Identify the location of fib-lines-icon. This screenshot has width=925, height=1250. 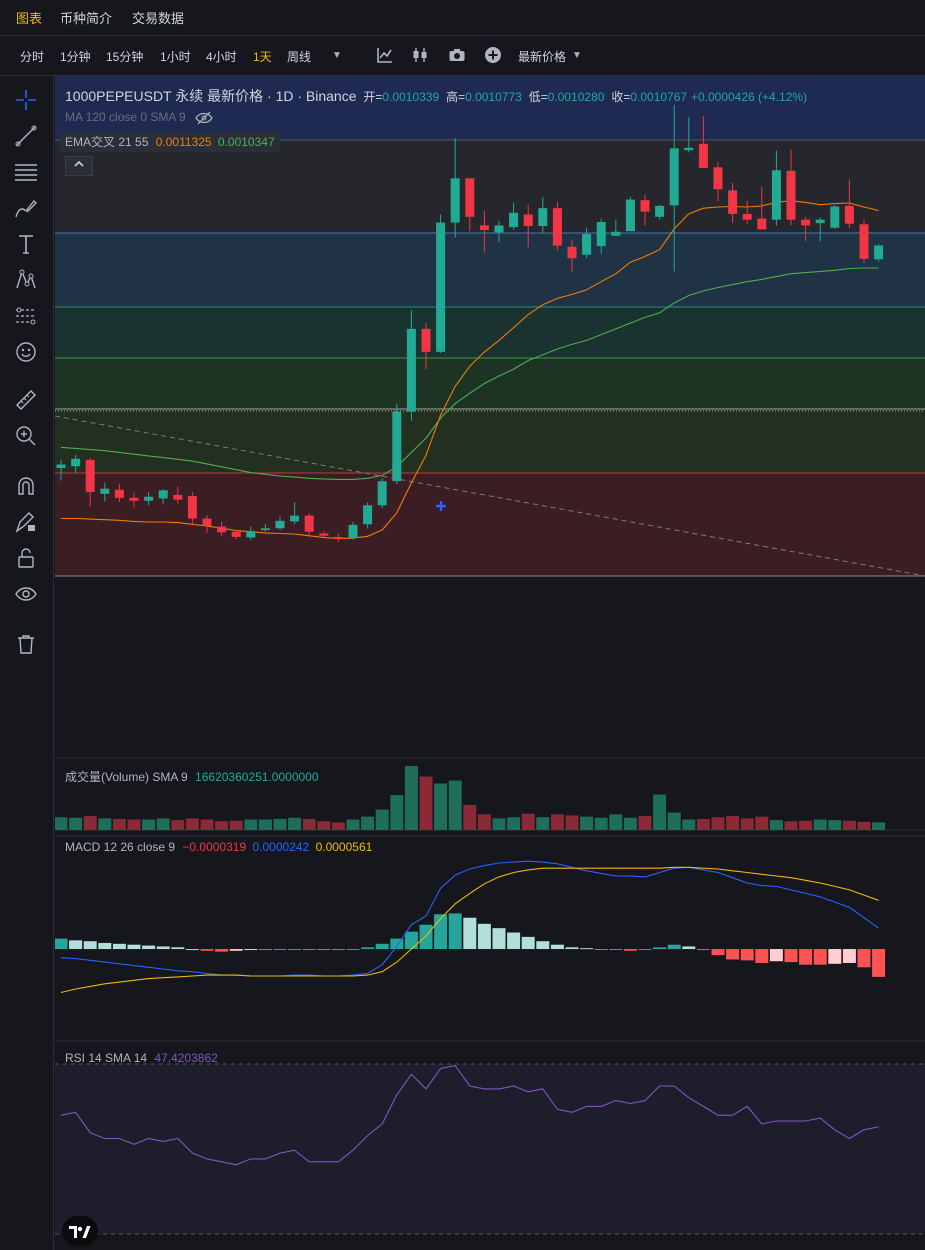
(26, 172).